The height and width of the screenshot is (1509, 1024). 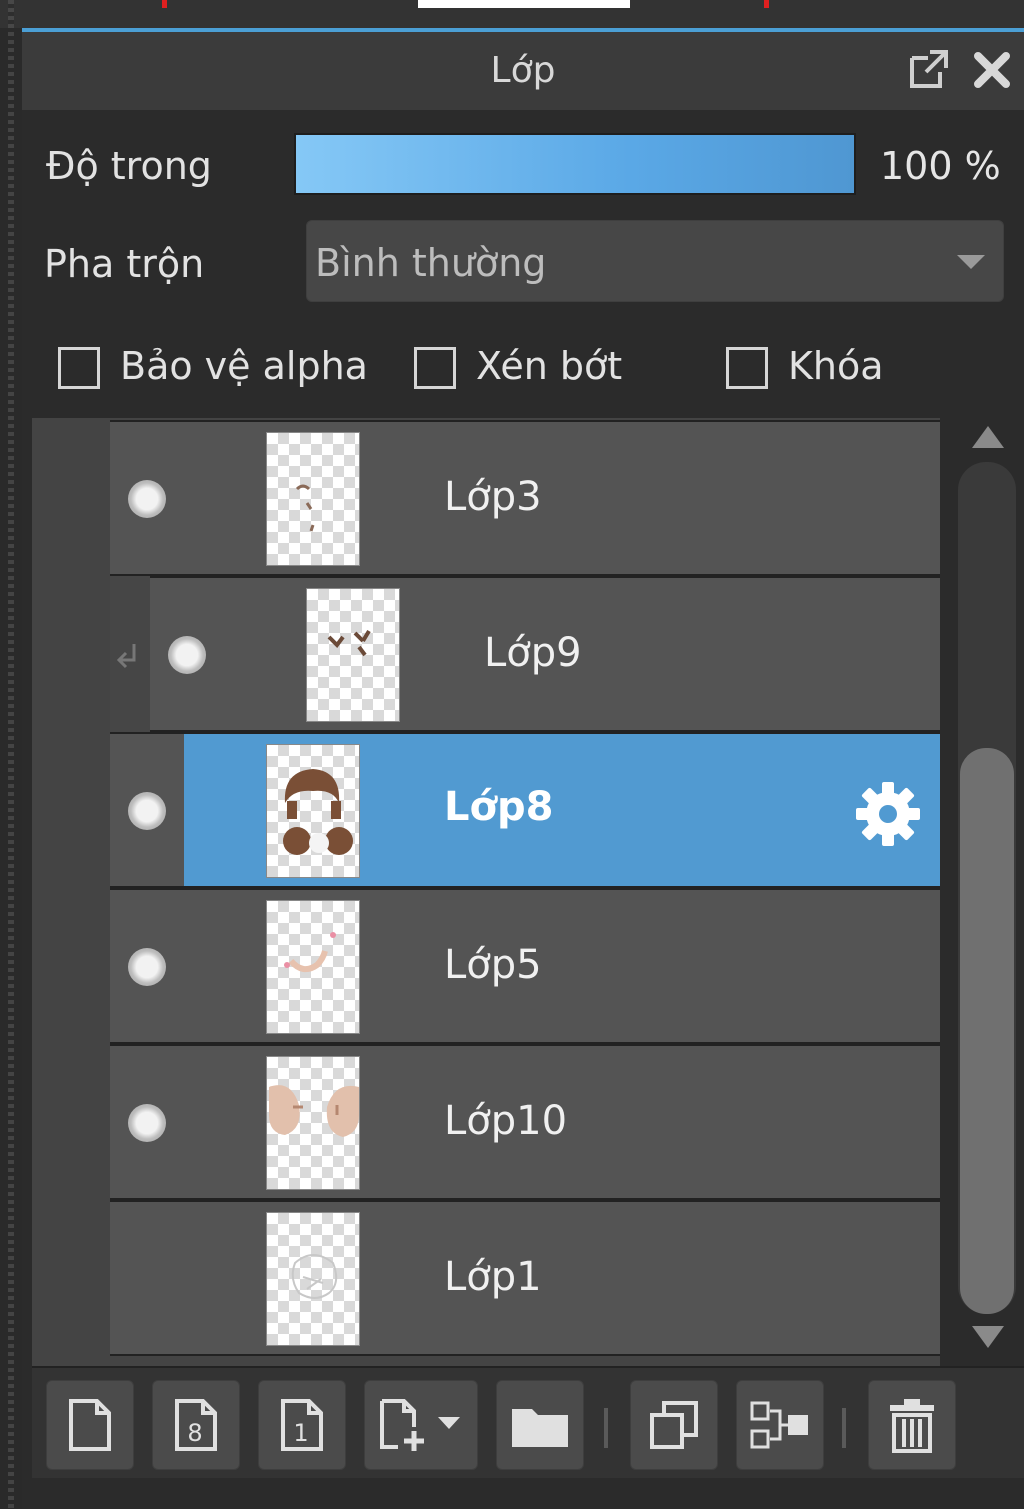 What do you see at coordinates (493, 497) in the screenshot?
I see `layer-name: Lớp3` at bounding box center [493, 497].